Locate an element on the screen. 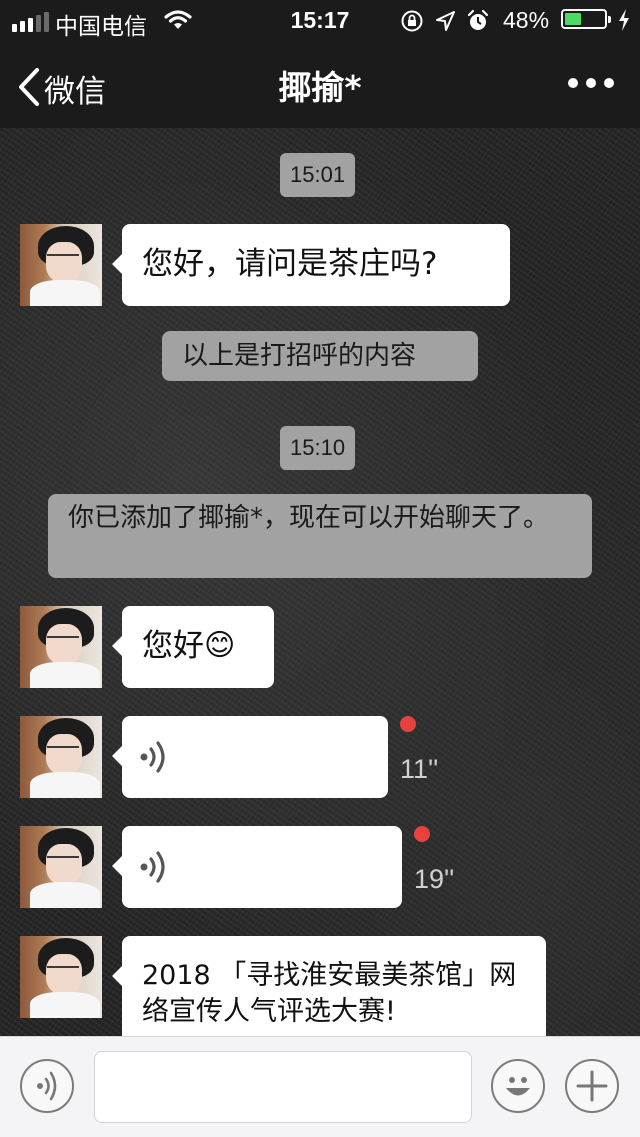  message-text: 您好 is located at coordinates (173, 646).